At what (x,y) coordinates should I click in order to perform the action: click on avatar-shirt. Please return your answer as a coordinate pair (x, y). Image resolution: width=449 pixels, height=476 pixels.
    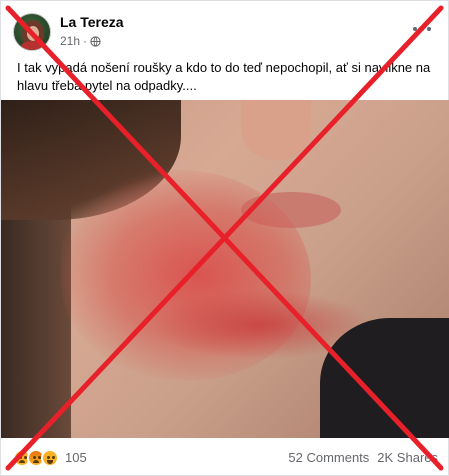
    Looking at the image, I should click on (33, 45).